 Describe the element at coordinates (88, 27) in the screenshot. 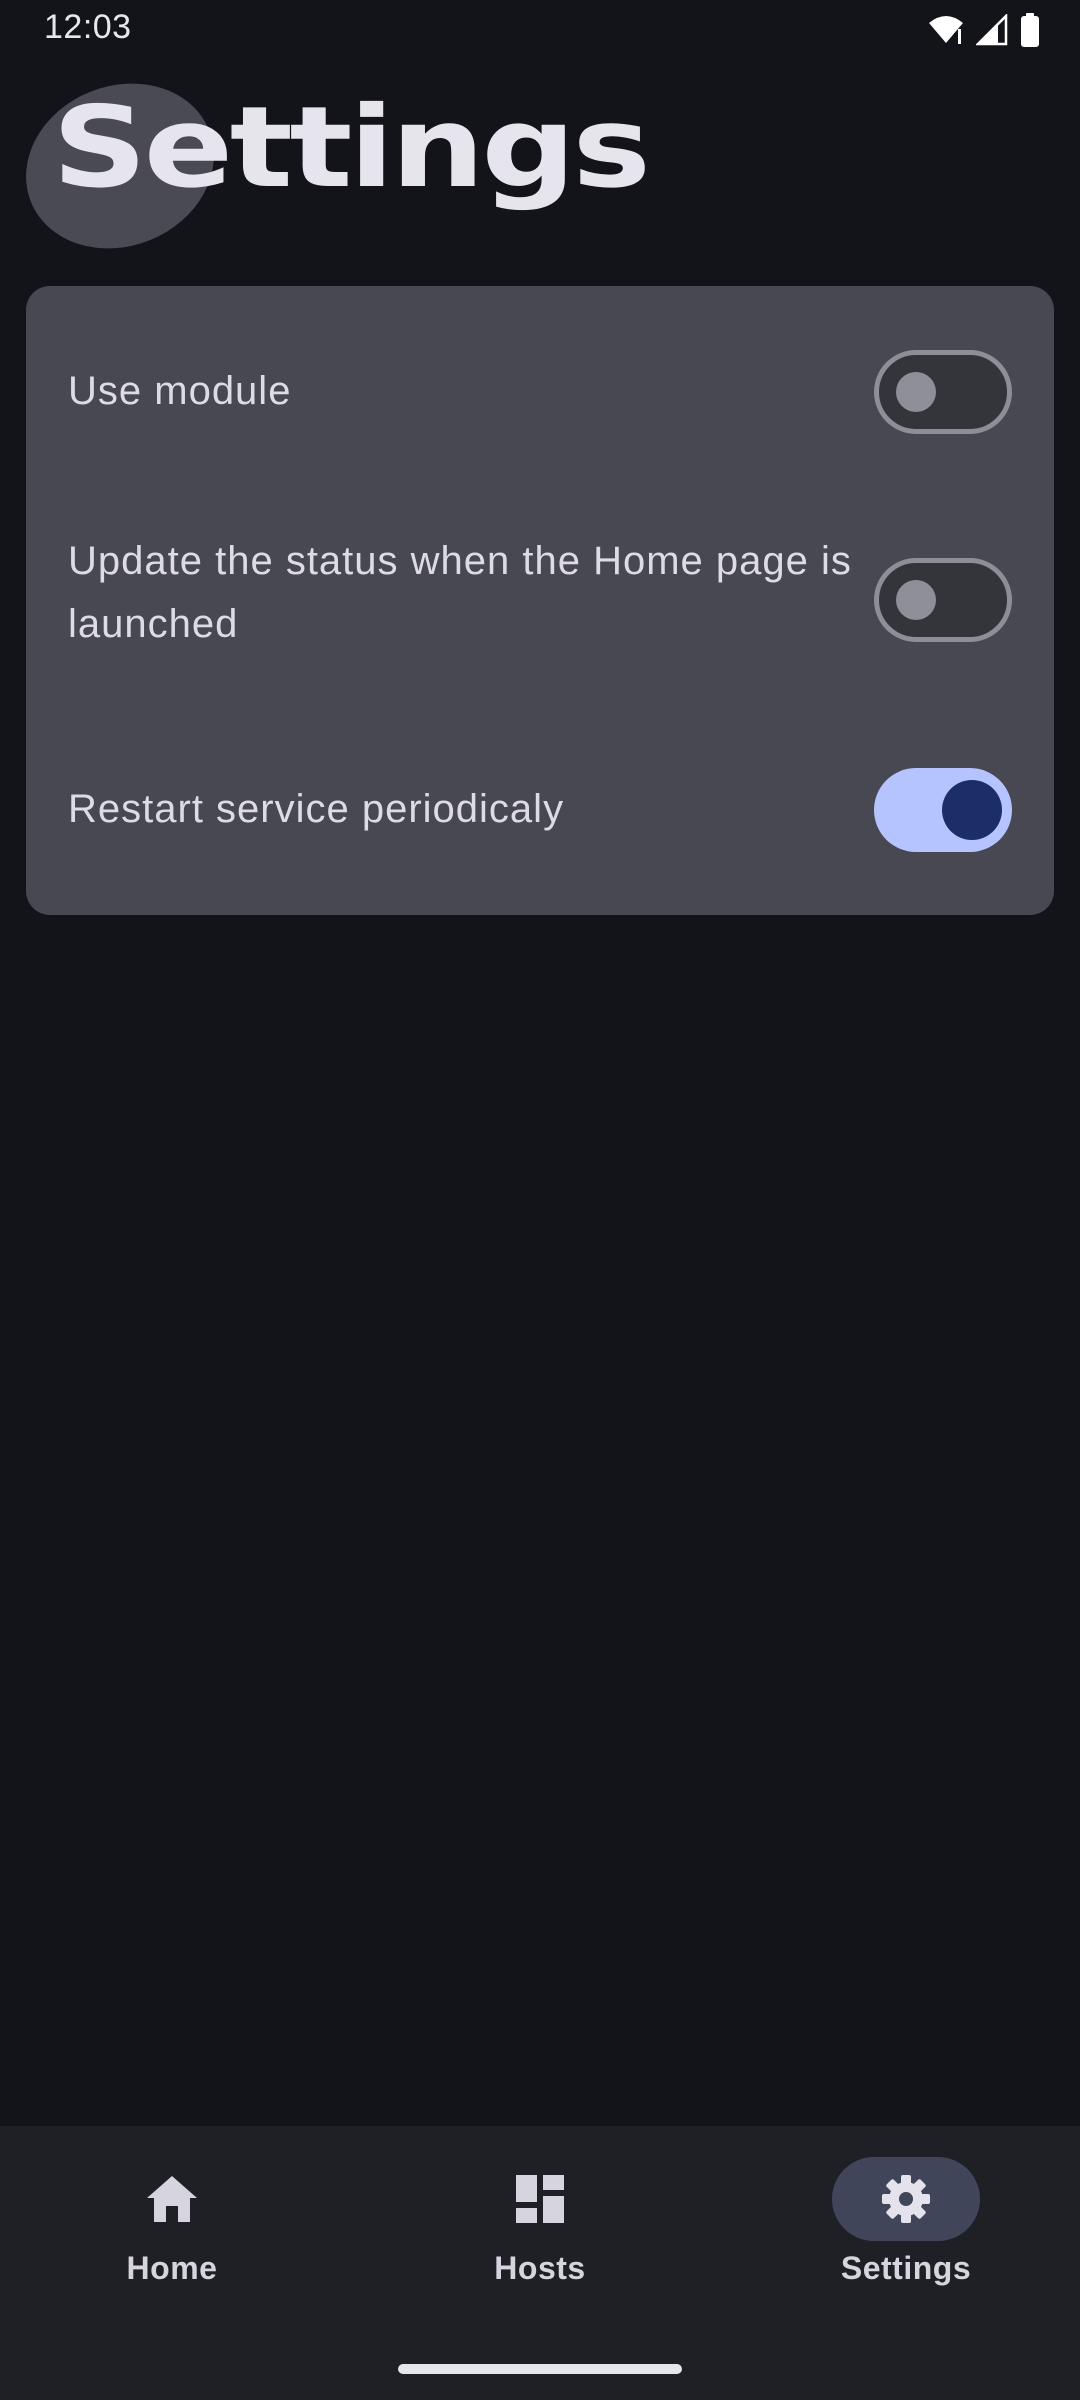

I see `status-time: 12:03` at that location.